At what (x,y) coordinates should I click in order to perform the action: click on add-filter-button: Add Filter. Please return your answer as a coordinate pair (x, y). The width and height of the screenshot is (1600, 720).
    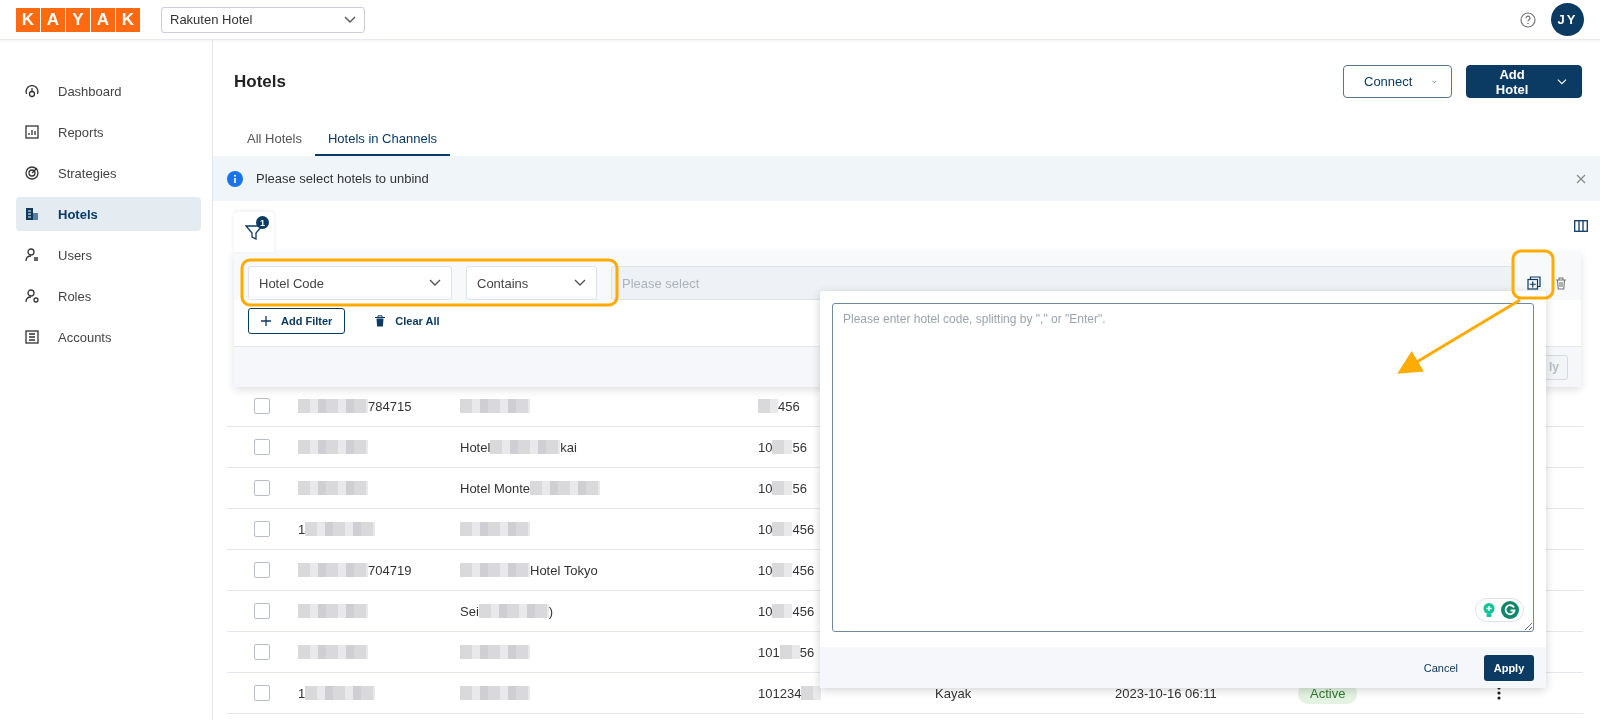
    Looking at the image, I should click on (297, 321).